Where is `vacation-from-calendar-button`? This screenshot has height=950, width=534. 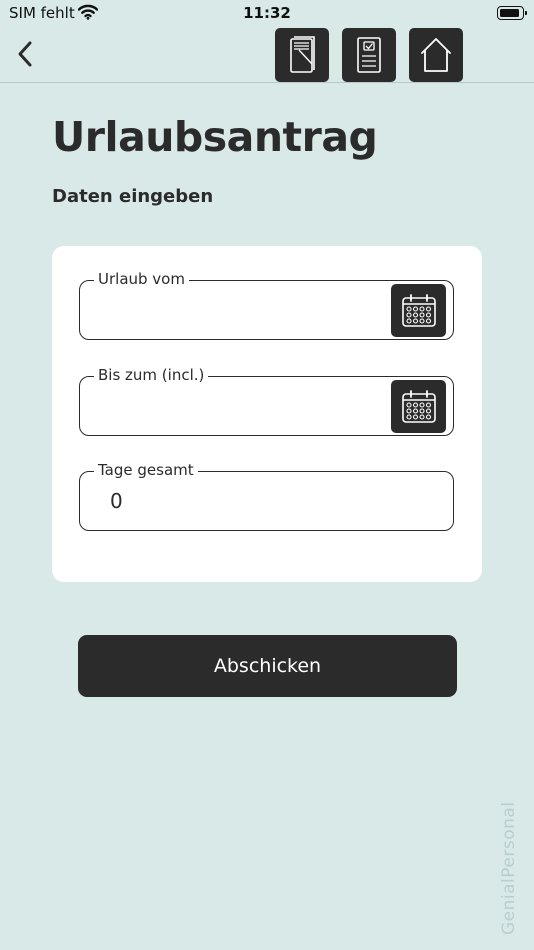
vacation-from-calendar-button is located at coordinates (418, 310).